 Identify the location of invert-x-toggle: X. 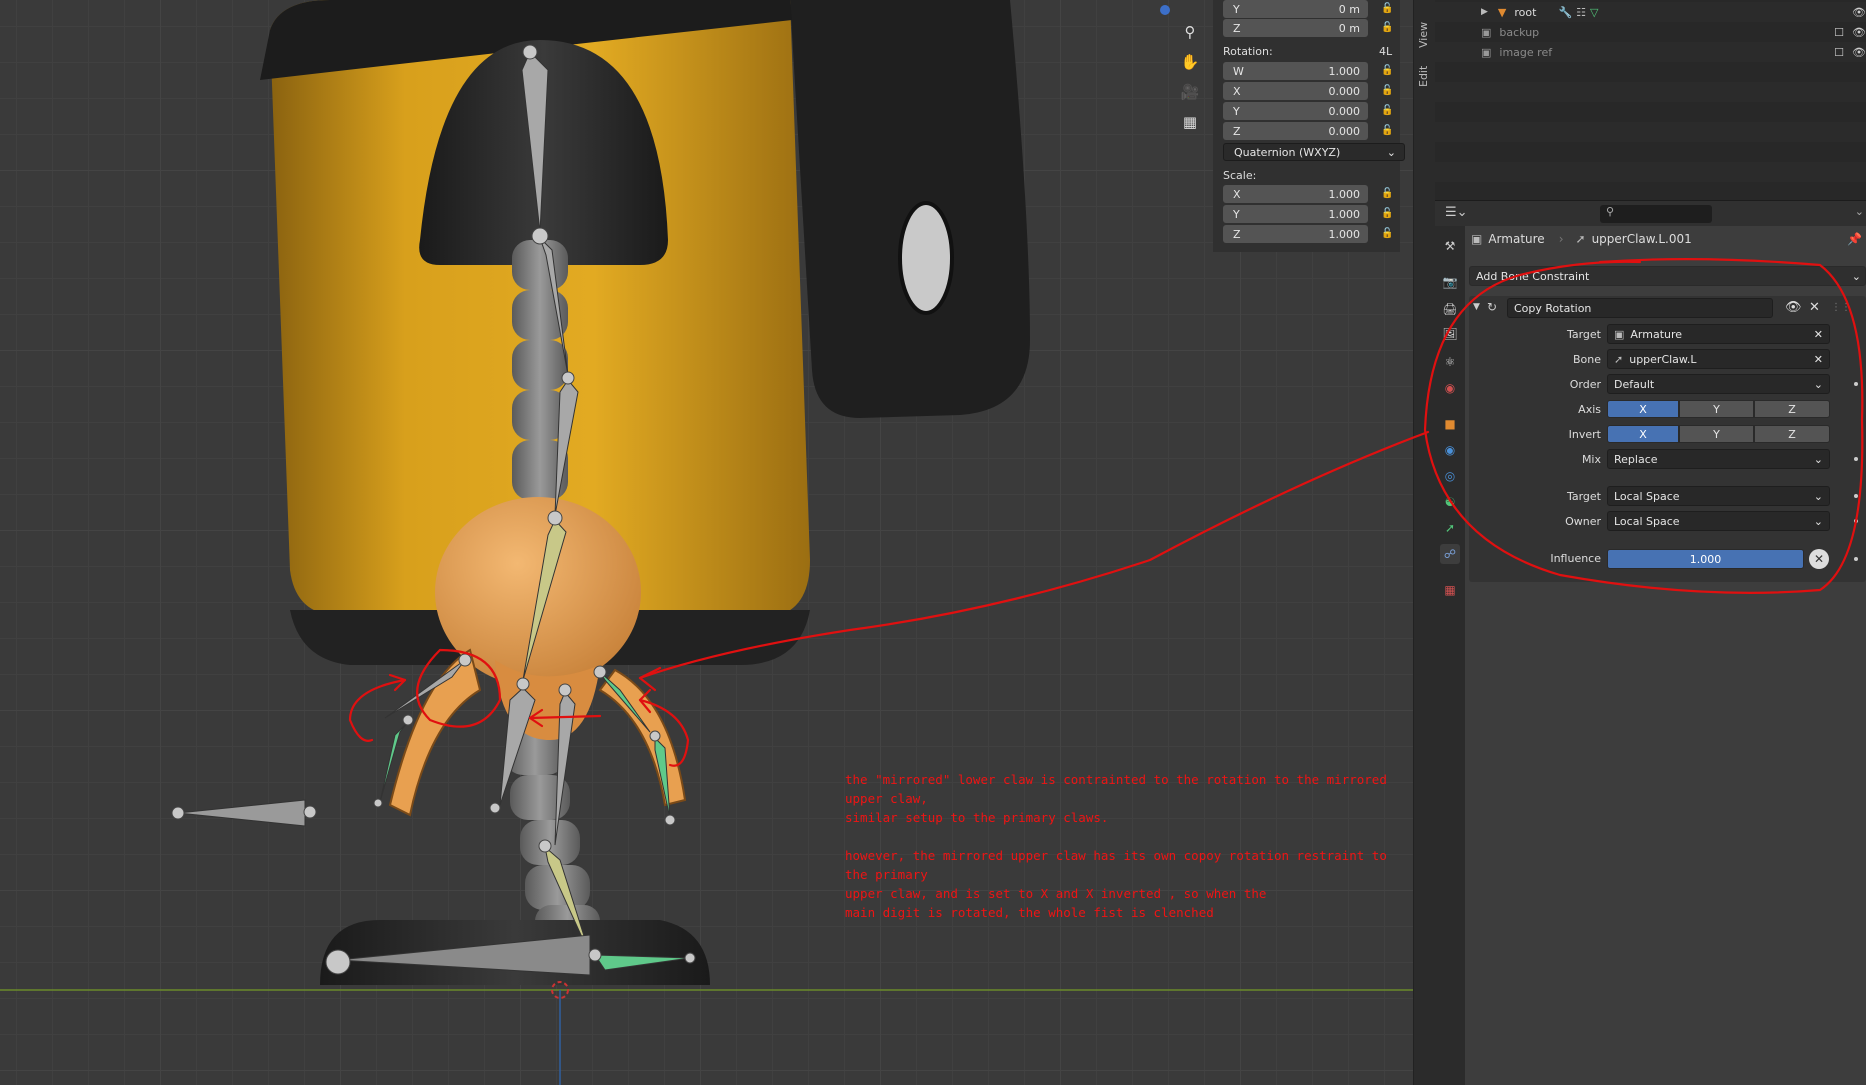
(1643, 434).